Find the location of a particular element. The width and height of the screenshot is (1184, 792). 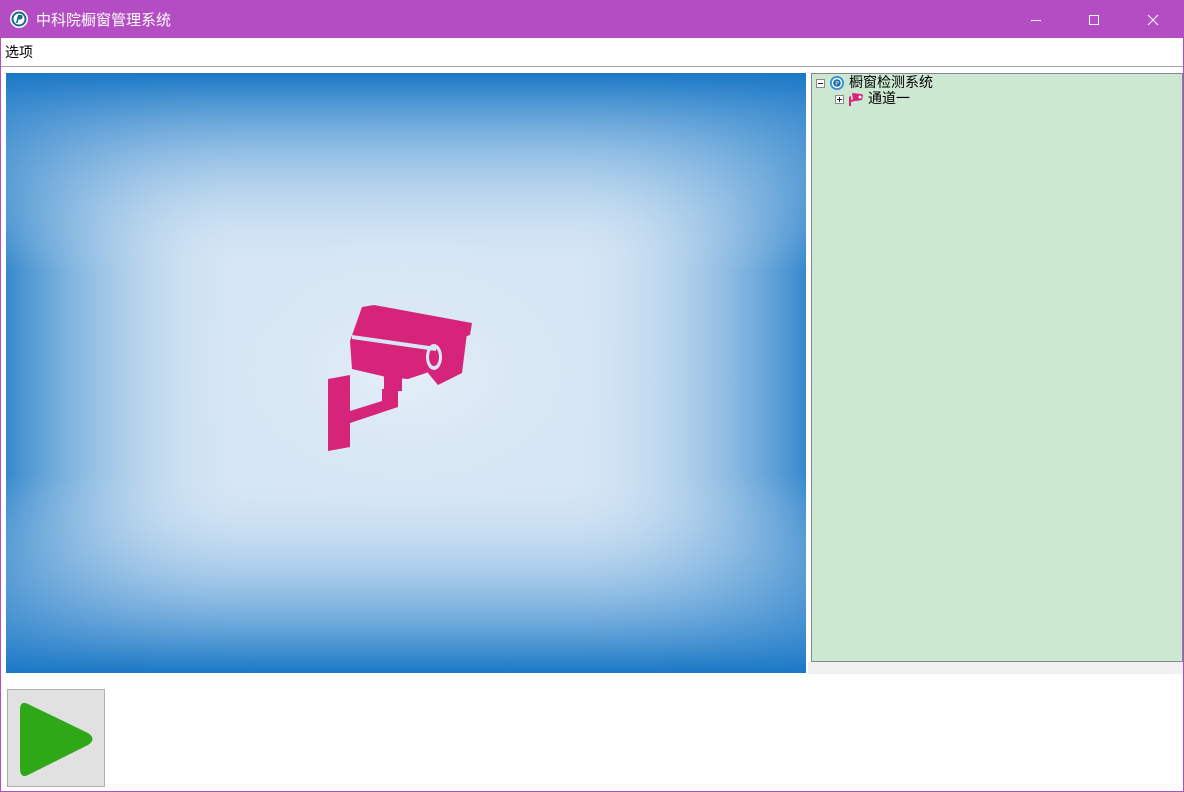

app-logo-icon is located at coordinates (19, 19).